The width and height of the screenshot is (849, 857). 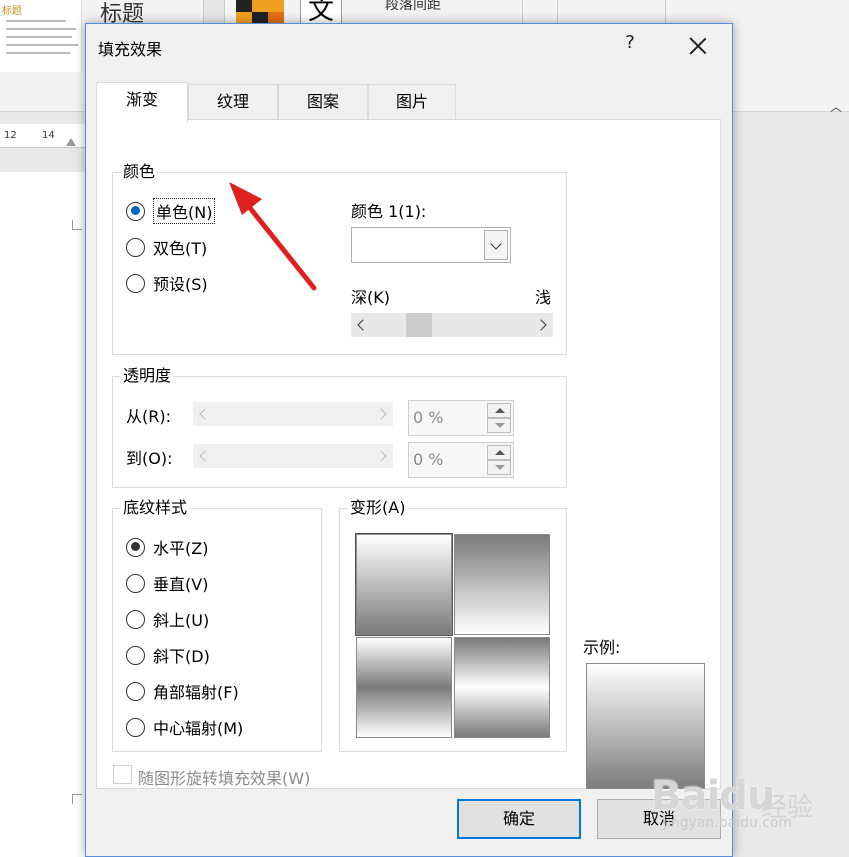 What do you see at coordinates (181, 620) in the screenshot?
I see `shading-option-label: 斜上(U)` at bounding box center [181, 620].